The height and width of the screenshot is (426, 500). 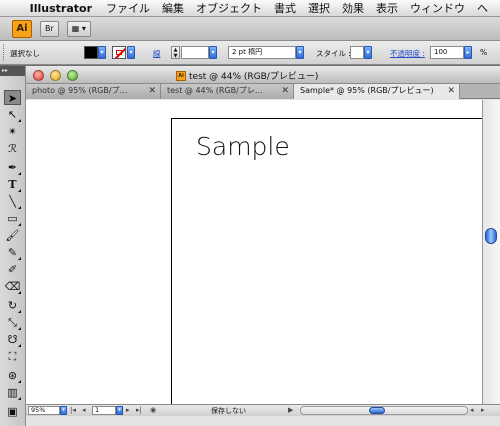 I want to click on warp-tool-icon: ☋, so click(x=12, y=339).